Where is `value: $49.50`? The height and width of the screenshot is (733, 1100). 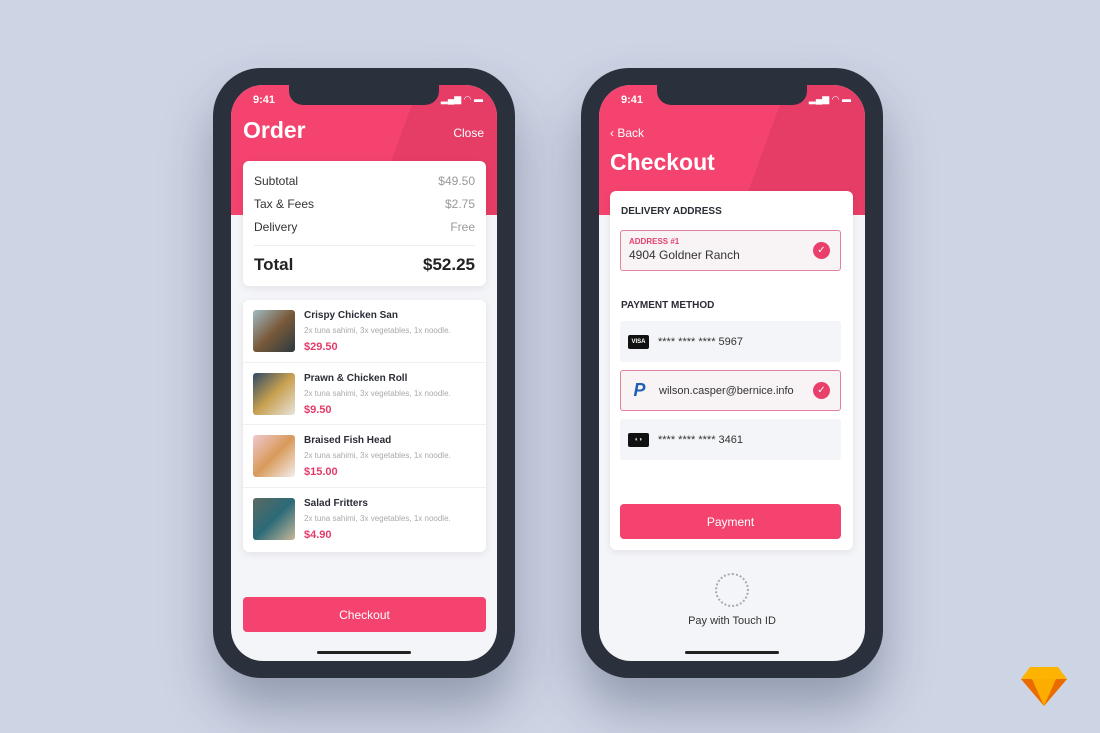 value: $49.50 is located at coordinates (456, 180).